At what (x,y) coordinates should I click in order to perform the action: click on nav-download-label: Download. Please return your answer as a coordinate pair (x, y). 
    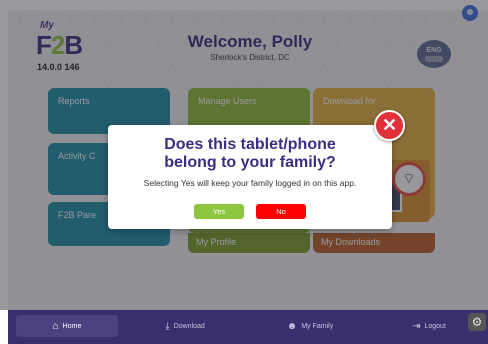
    Looking at the image, I should click on (189, 326).